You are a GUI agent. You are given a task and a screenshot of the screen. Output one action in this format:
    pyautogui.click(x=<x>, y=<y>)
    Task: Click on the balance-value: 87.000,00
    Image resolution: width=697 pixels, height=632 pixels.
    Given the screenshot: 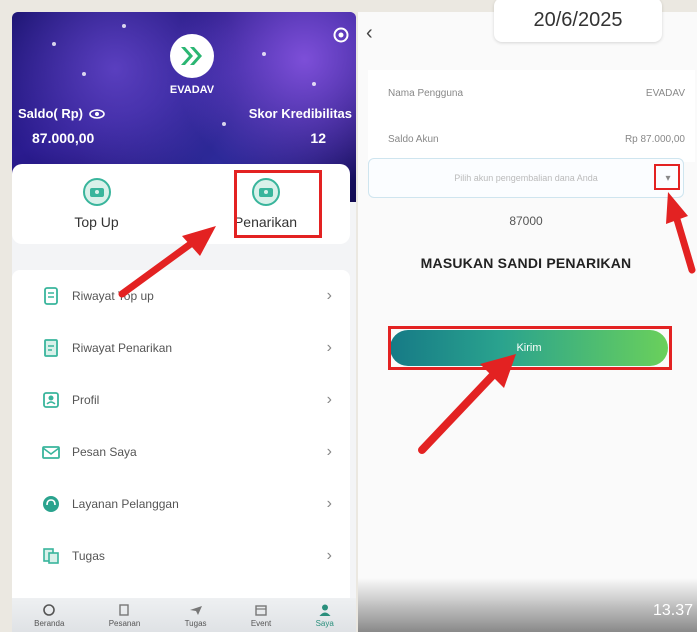 What is the action you would take?
    pyautogui.click(x=63, y=138)
    